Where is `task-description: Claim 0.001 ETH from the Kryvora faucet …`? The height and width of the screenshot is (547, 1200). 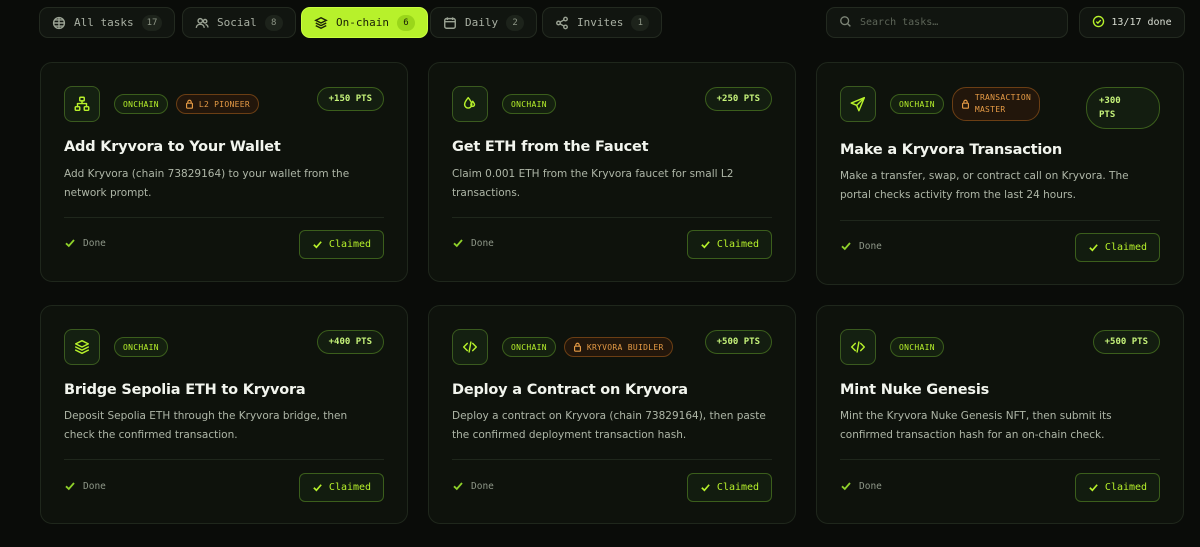 task-description: Claim 0.001 ETH from the Kryvora faucet … is located at coordinates (593, 183).